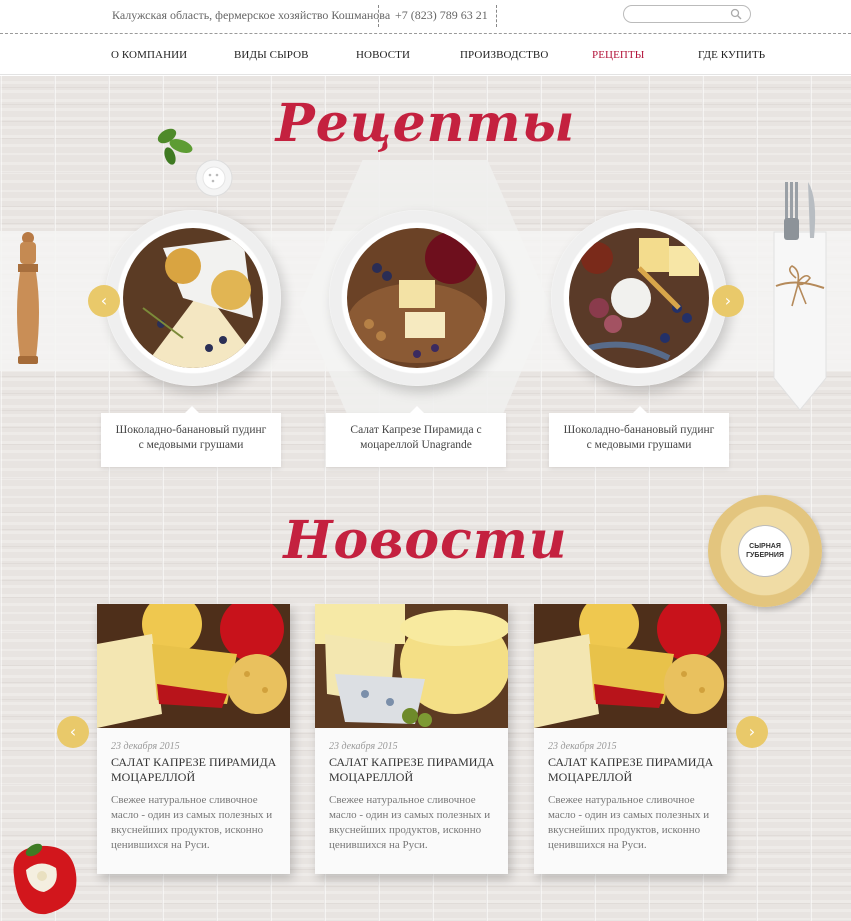 Image resolution: width=851 pixels, height=921 pixels. Describe the element at coordinates (425, 123) in the screenshot. I see `recipes-title: Рецепты` at that location.